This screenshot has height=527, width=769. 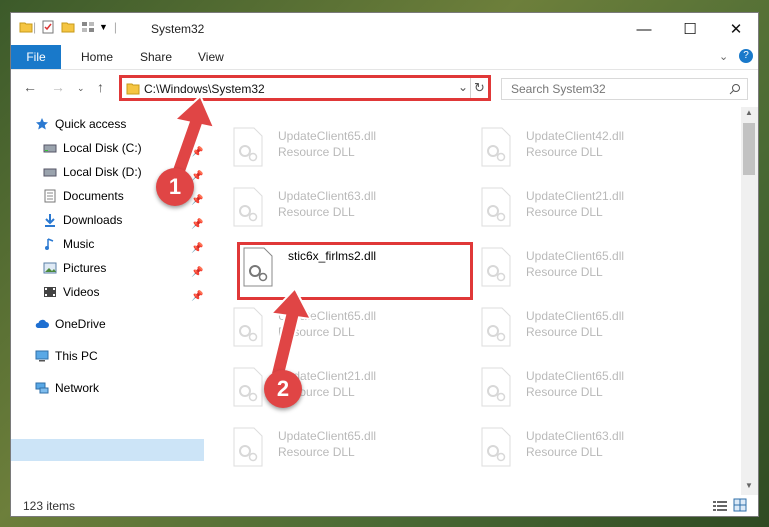 I want to click on sidebar-item-label: This PC, so click(x=76, y=356).